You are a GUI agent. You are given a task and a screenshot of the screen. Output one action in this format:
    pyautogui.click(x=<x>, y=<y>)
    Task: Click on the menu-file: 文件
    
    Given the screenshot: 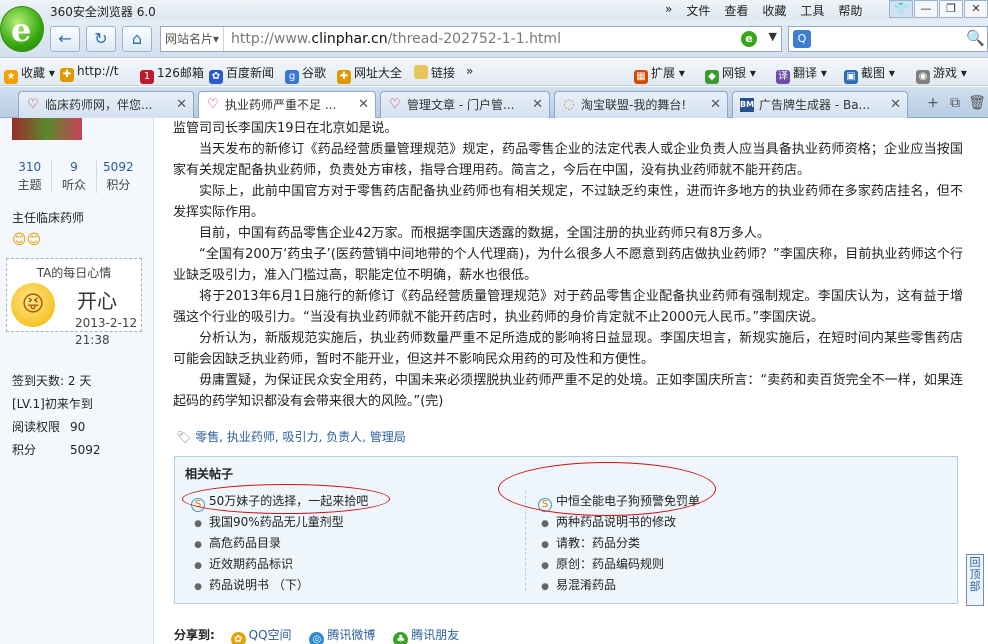 What is the action you would take?
    pyautogui.click(x=698, y=10)
    